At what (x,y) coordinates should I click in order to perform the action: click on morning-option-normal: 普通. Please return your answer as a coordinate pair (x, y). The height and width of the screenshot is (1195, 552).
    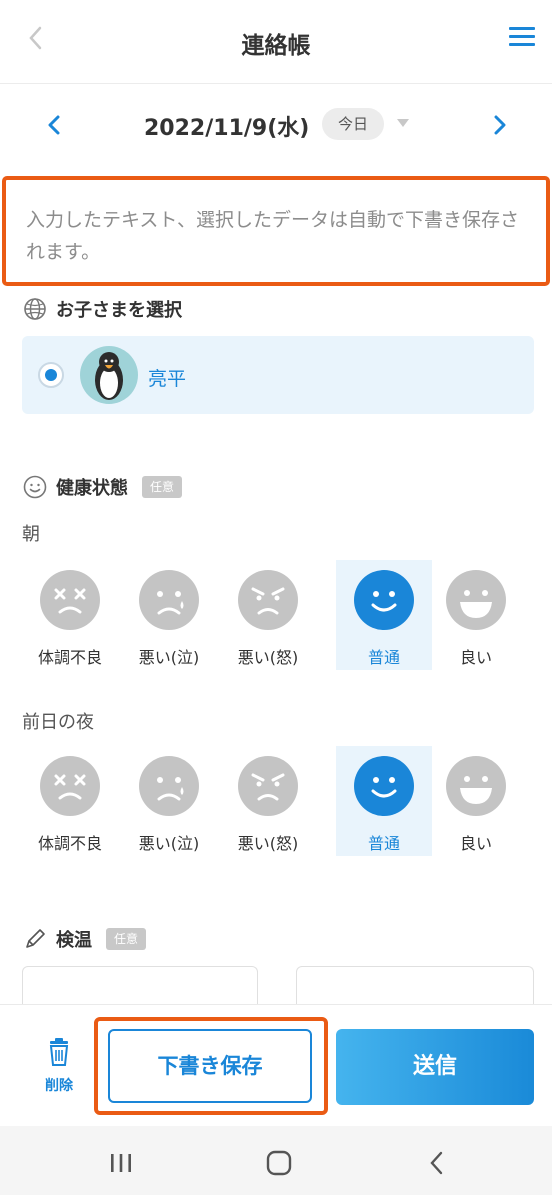
    Looking at the image, I should click on (384, 615).